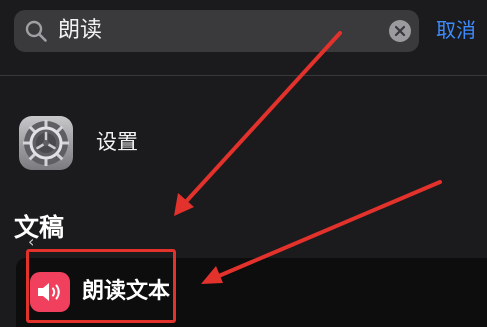  Describe the element at coordinates (80, 31) in the screenshot. I see `search-input: 朗读` at that location.